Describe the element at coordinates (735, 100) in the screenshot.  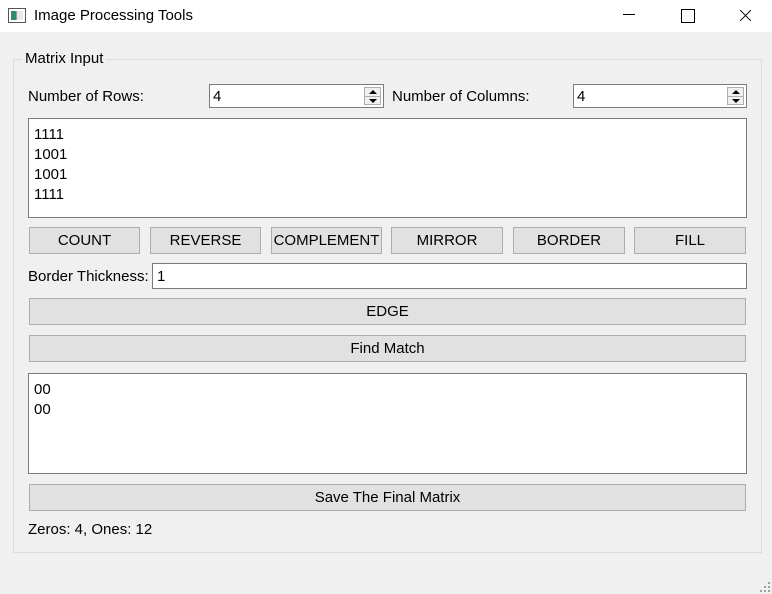
I see `columns-decrement-button` at that location.